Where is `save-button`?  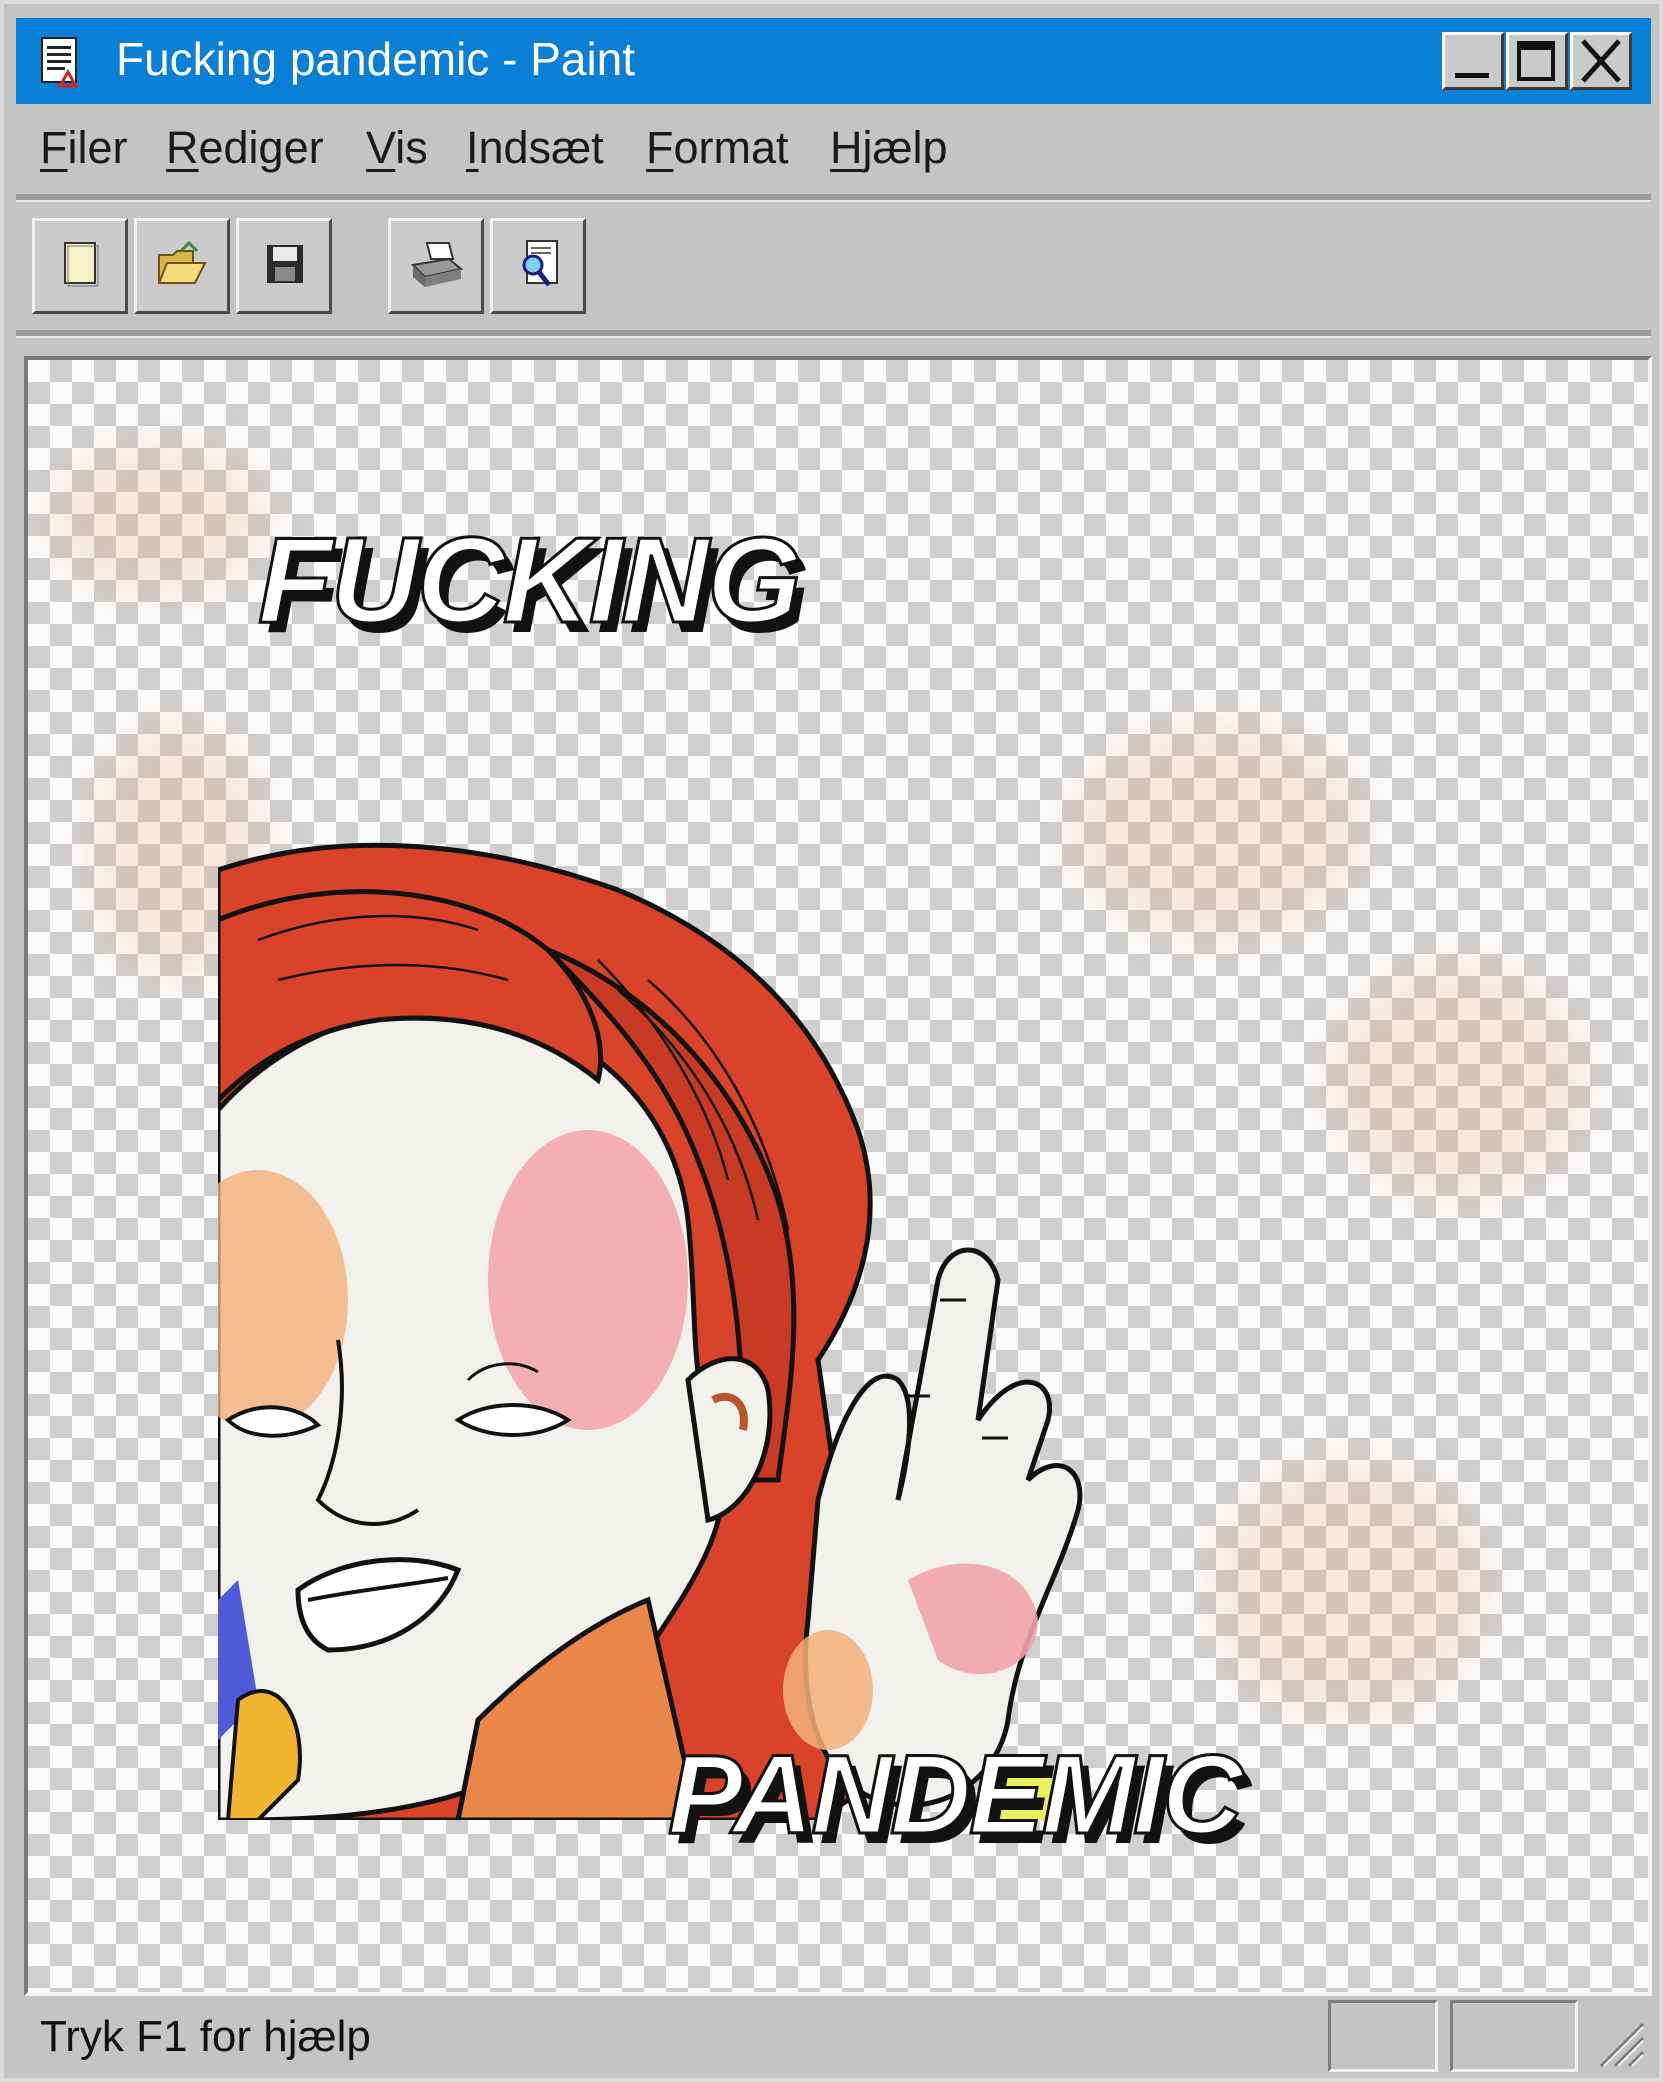 save-button is located at coordinates (284, 266).